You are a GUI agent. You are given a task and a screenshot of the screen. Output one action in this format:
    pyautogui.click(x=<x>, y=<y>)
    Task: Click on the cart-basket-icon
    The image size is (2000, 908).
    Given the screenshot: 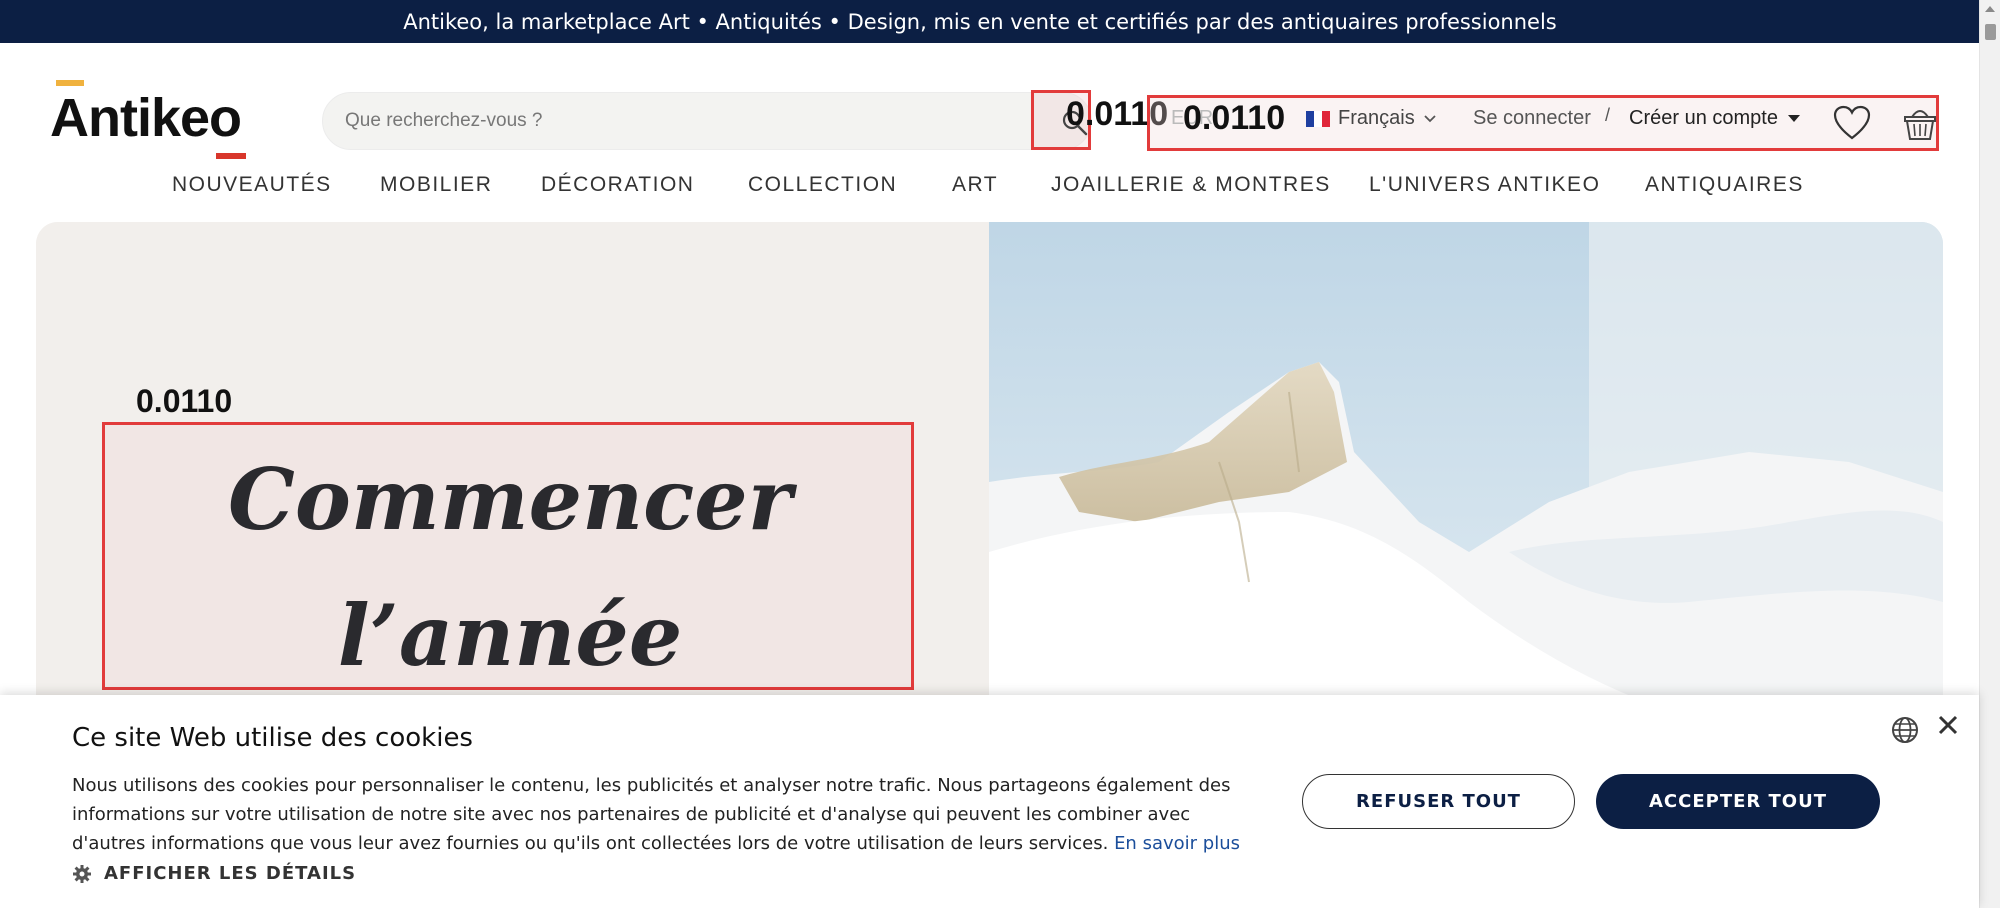 What is the action you would take?
    pyautogui.click(x=1920, y=123)
    